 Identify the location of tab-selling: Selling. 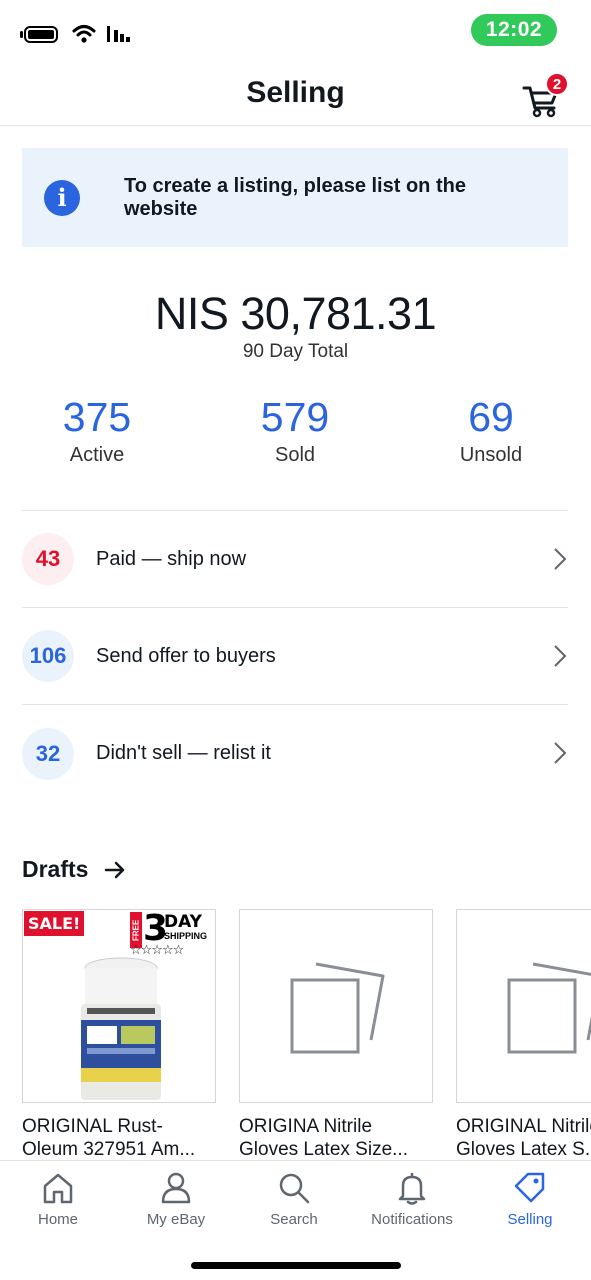
(530, 1199).